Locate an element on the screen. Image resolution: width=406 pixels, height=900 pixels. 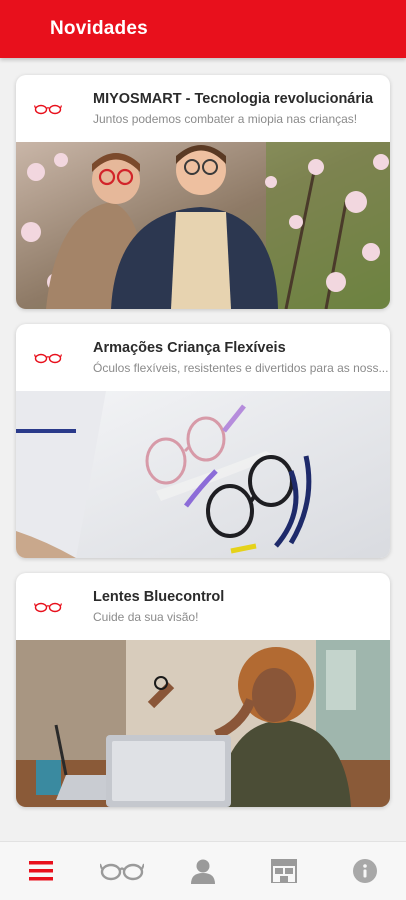
nav-stores is located at coordinates (284, 871).